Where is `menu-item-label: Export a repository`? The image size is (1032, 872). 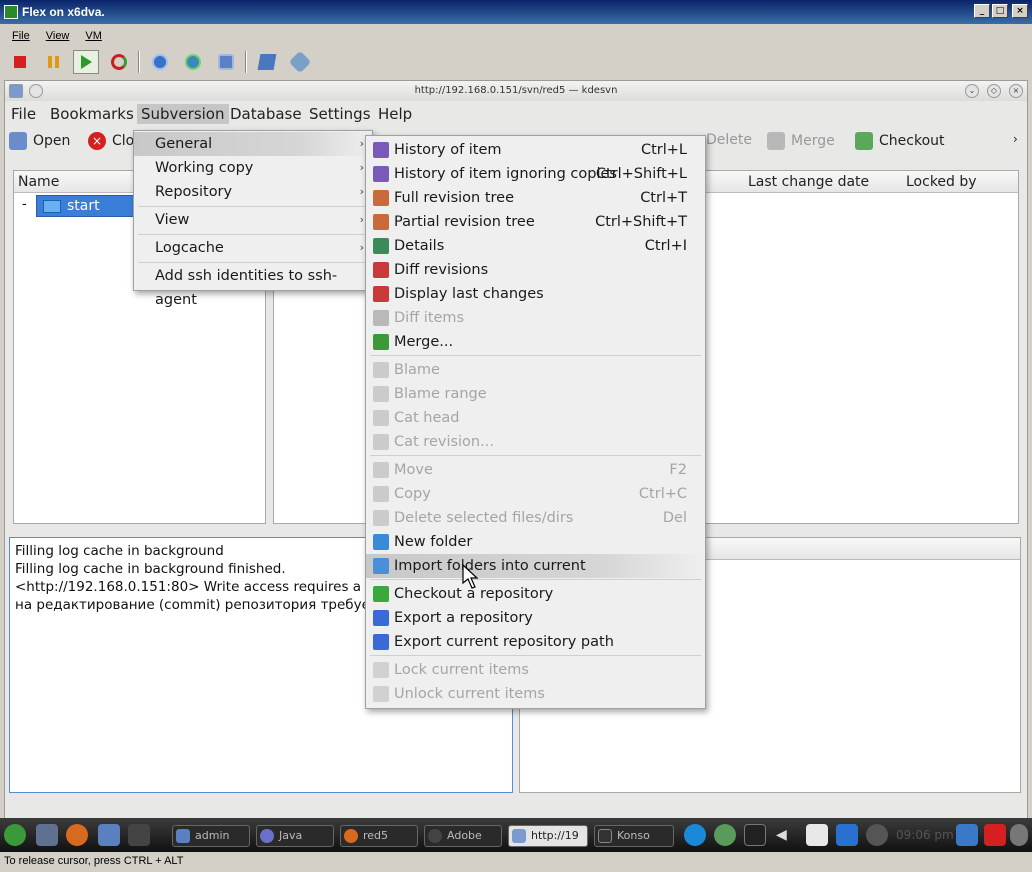
menu-item-label: Export a repository is located at coordinates (463, 618).